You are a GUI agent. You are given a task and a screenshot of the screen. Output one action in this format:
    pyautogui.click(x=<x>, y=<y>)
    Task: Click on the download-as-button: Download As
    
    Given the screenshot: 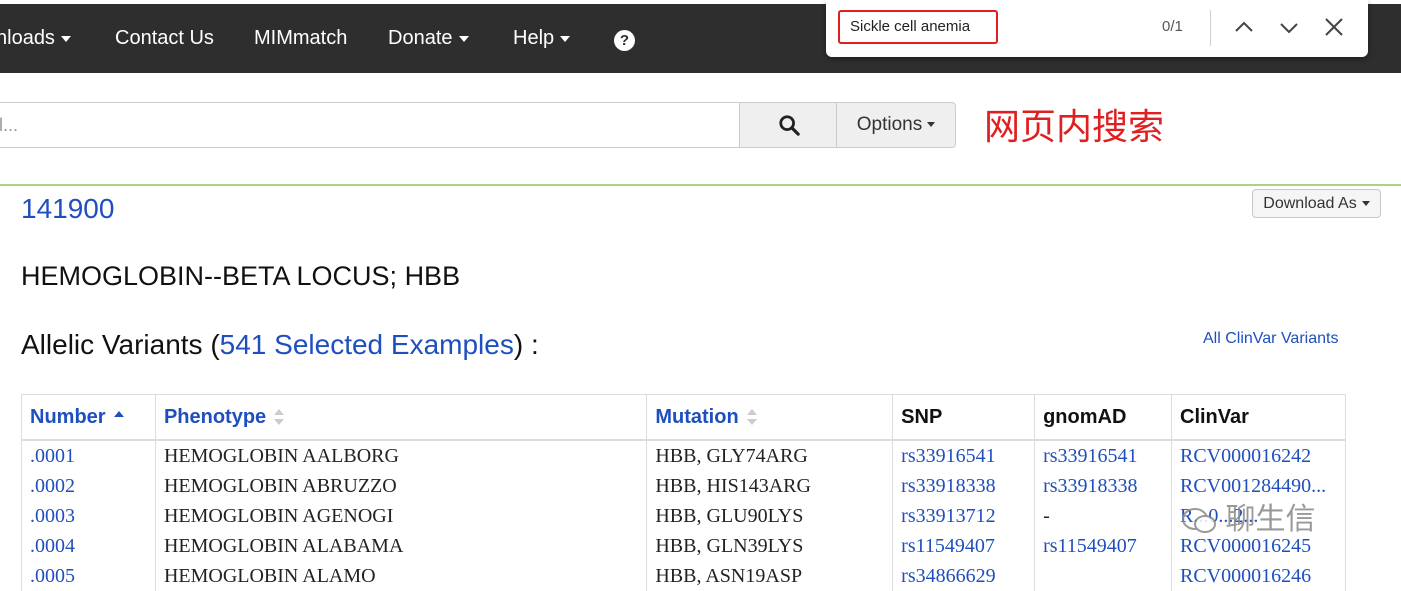 What is the action you would take?
    pyautogui.click(x=1316, y=203)
    